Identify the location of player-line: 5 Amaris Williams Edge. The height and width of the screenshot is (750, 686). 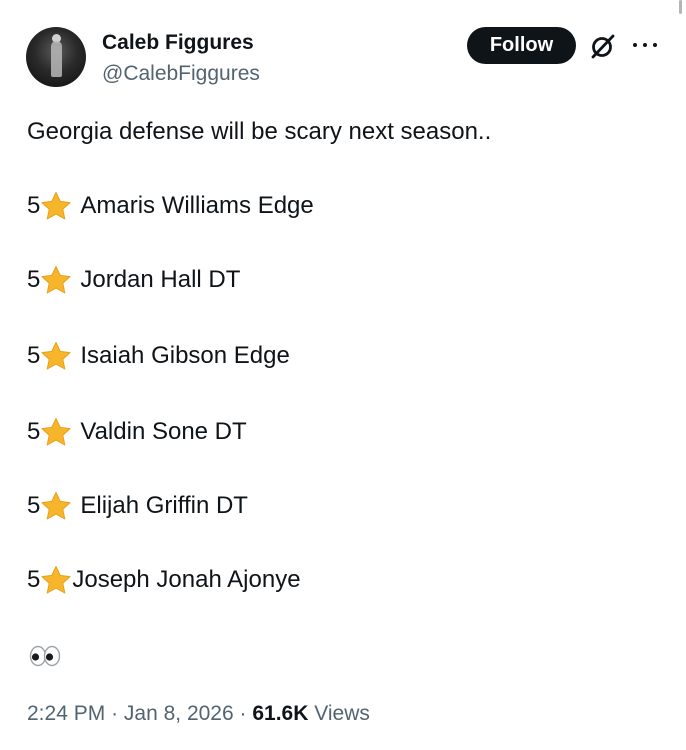
(170, 206).